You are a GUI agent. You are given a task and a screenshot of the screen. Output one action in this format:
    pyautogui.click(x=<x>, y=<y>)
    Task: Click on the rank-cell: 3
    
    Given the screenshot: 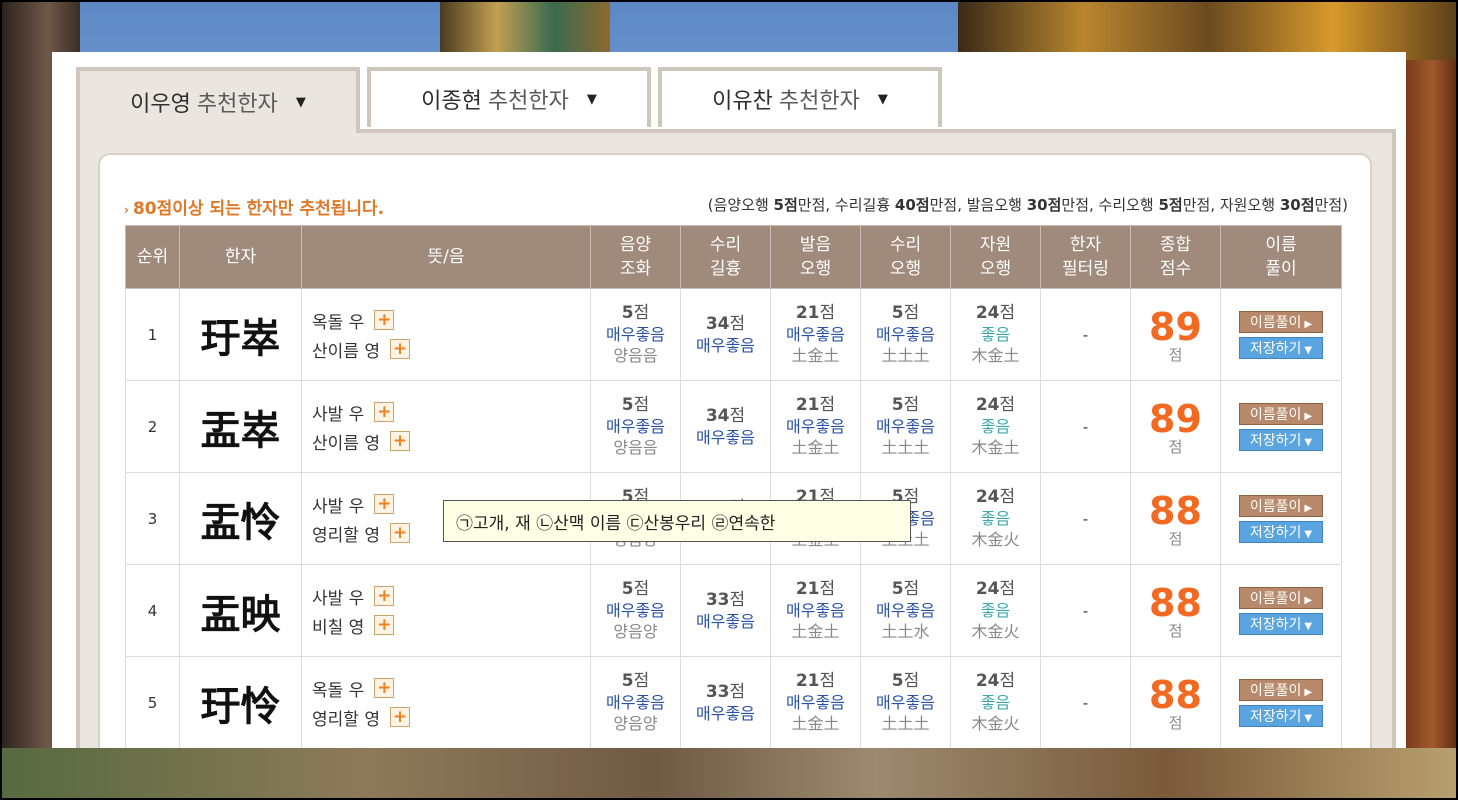 What is the action you would take?
    pyautogui.click(x=152, y=518)
    